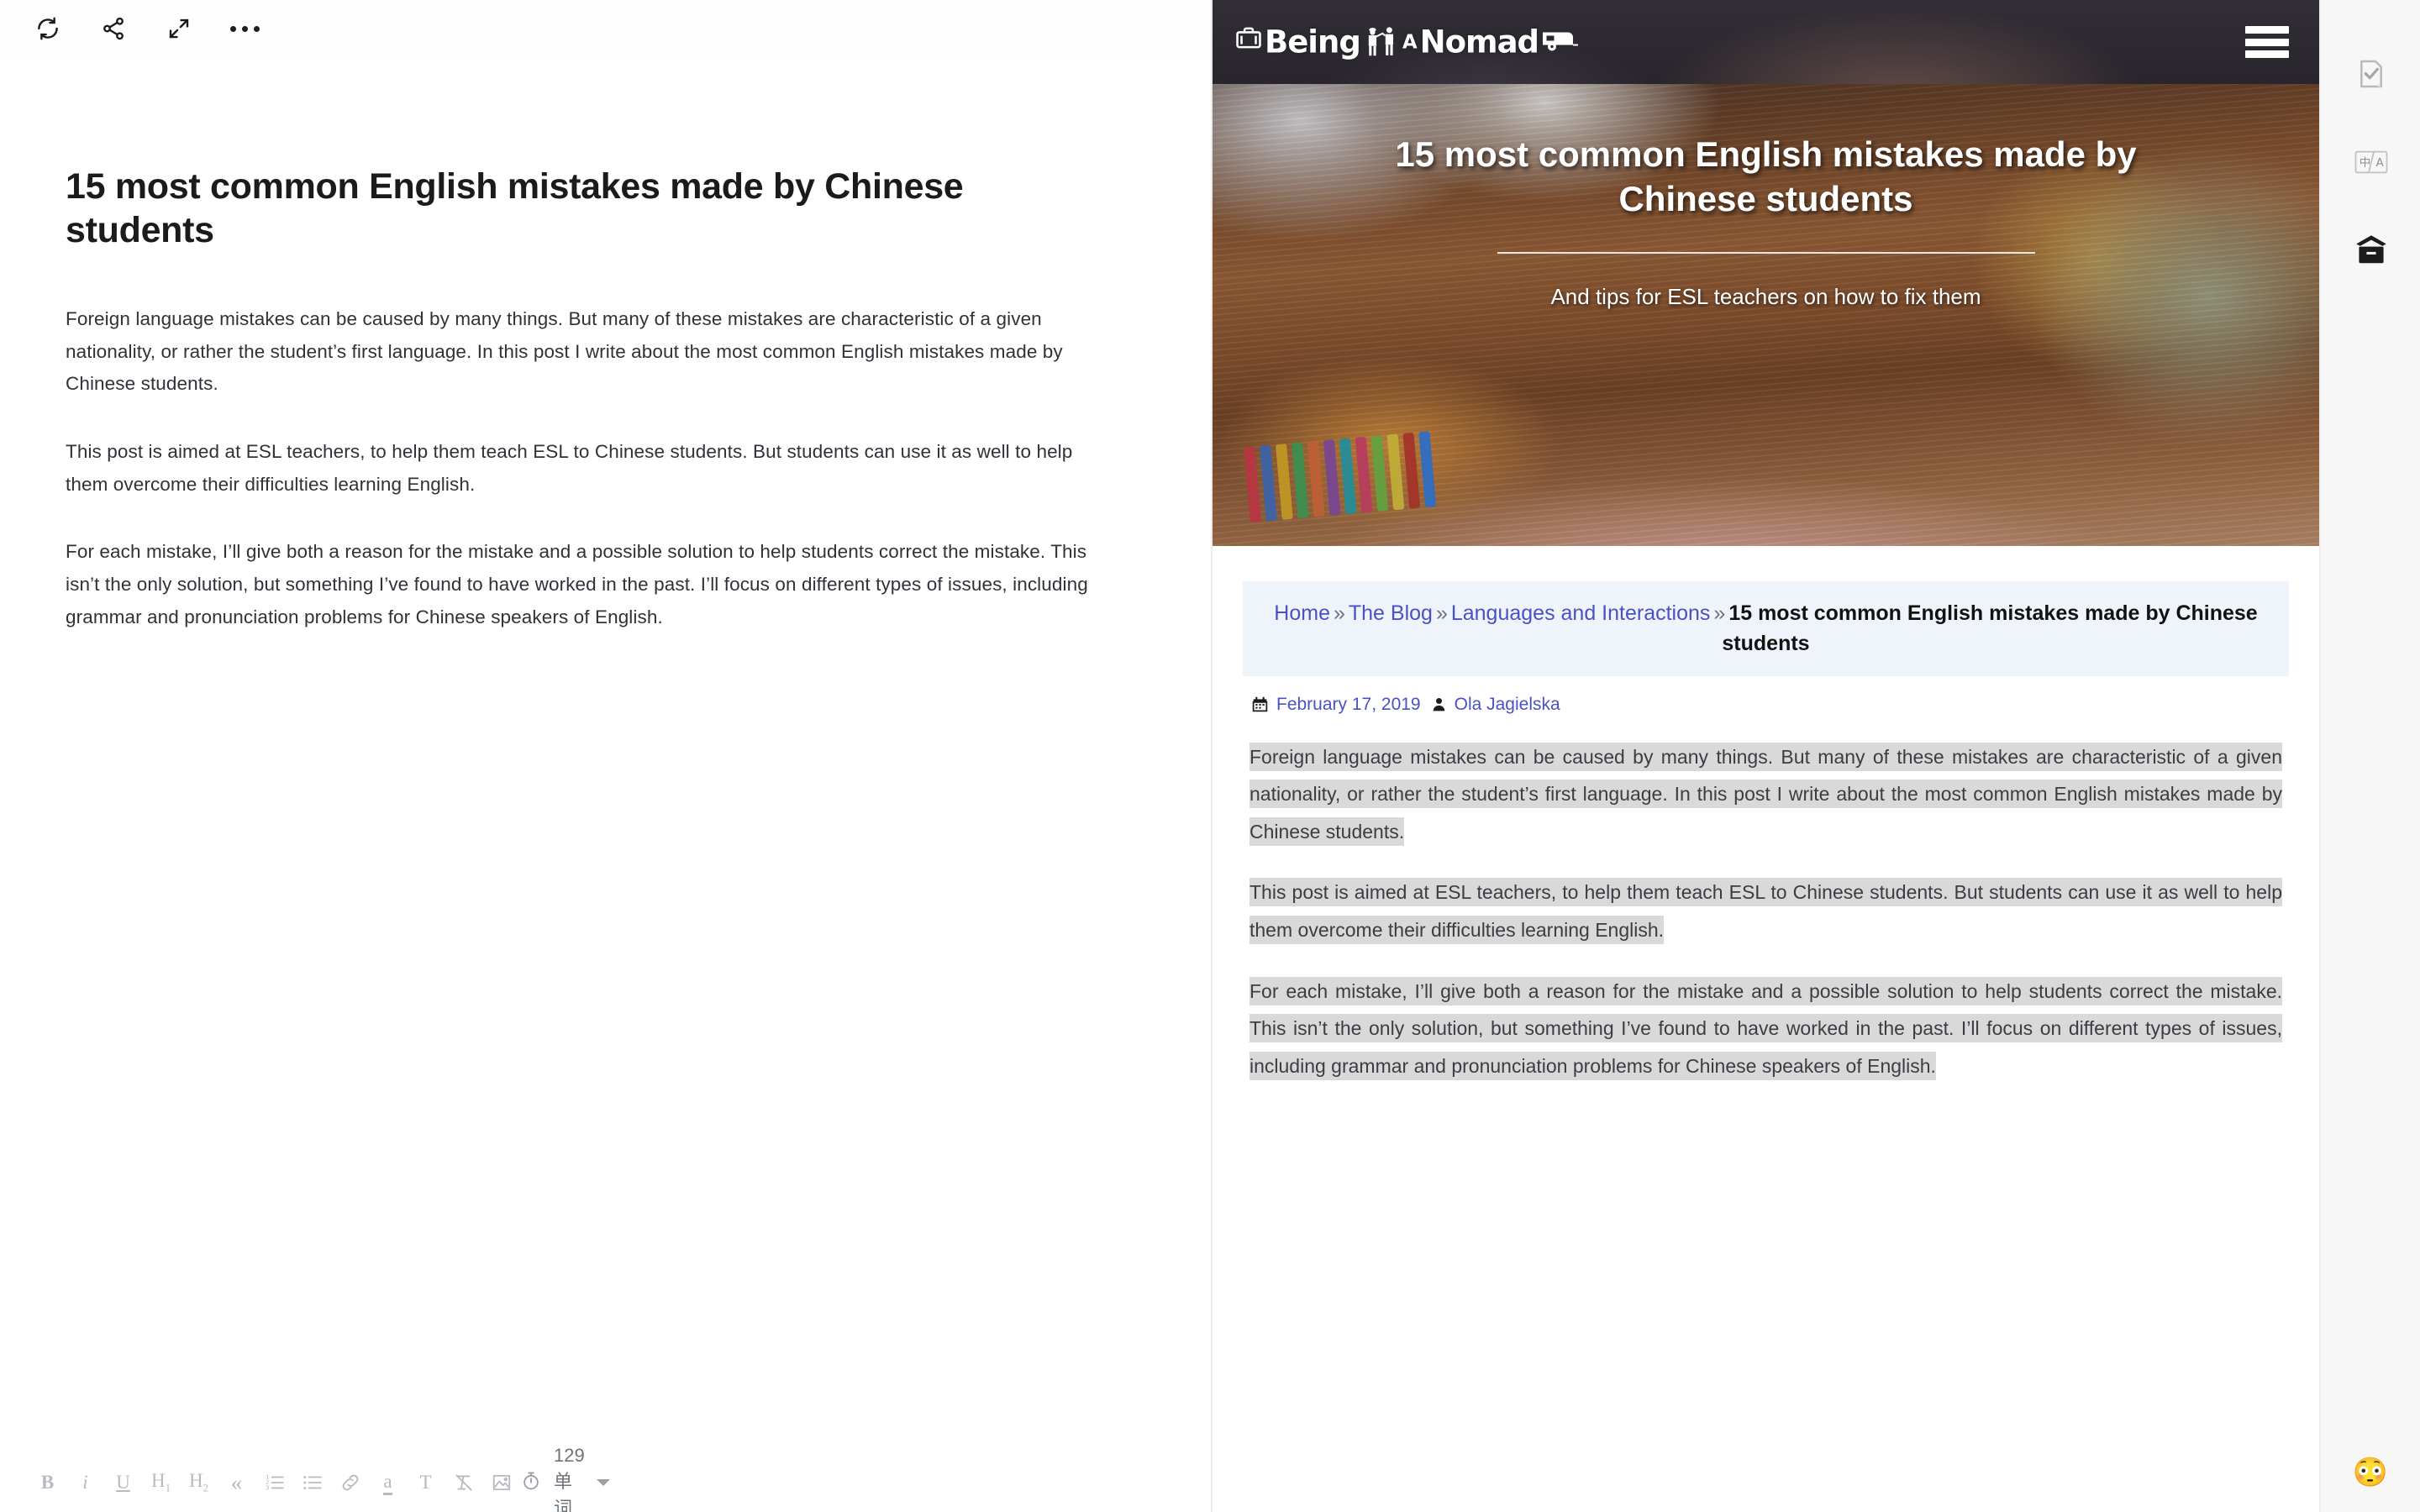 Image resolution: width=2420 pixels, height=1512 pixels. I want to click on italic-button: i, so click(85, 1482).